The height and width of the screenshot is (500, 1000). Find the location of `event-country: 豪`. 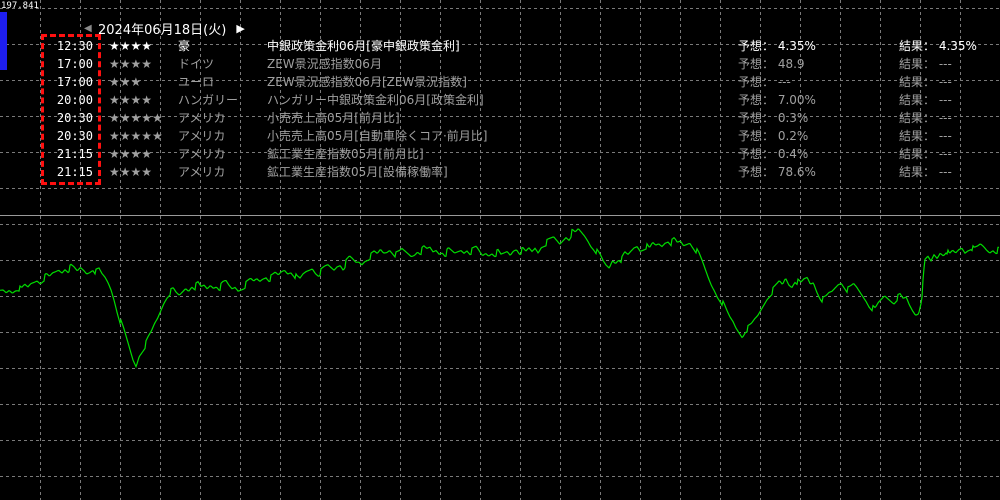

event-country: 豪 is located at coordinates (184, 46).